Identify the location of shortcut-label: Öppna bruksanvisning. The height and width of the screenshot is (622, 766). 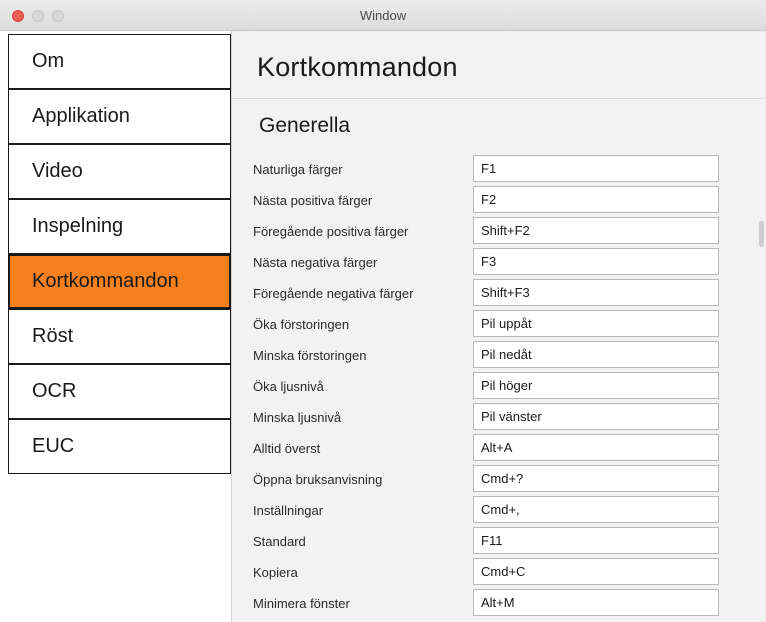
(318, 479).